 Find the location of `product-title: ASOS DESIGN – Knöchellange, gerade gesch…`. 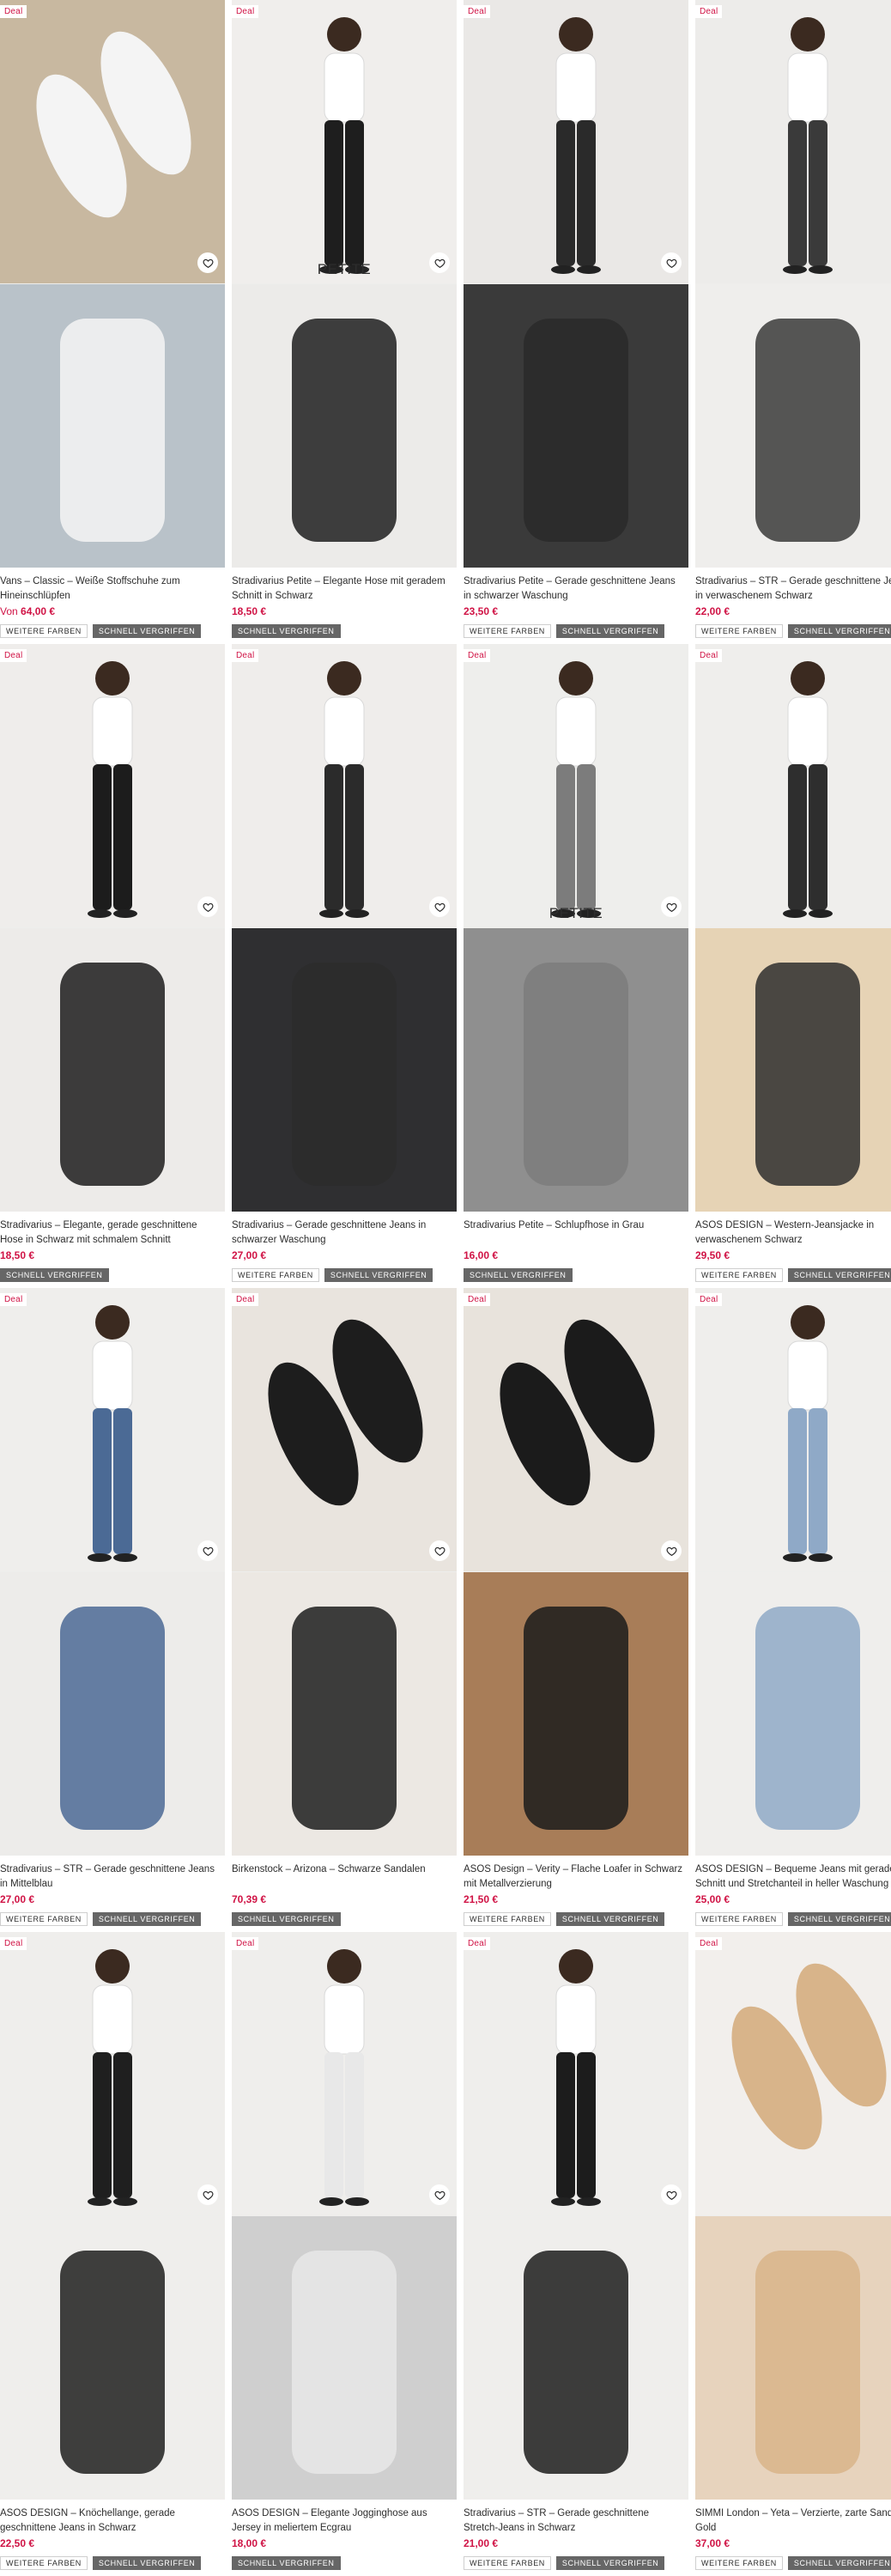

product-title: ASOS DESIGN – Knöchellange, gerade gesch… is located at coordinates (113, 2521).